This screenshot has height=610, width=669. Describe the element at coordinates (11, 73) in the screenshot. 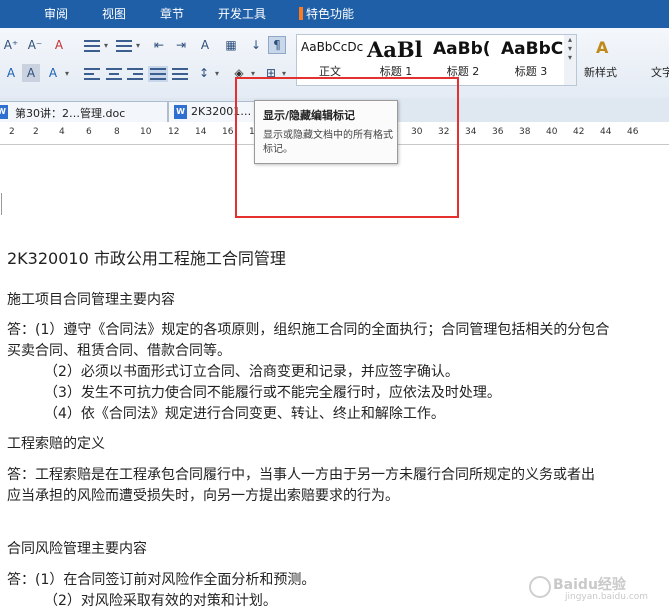

I see `font-color-icon: A` at that location.